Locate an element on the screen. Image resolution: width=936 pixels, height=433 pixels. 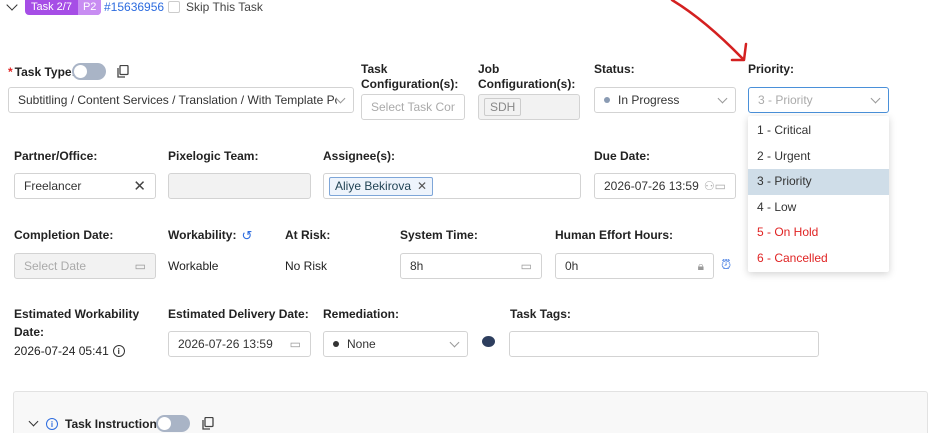
due-date-value: 2026-07-26 13:59 is located at coordinates (651, 186).